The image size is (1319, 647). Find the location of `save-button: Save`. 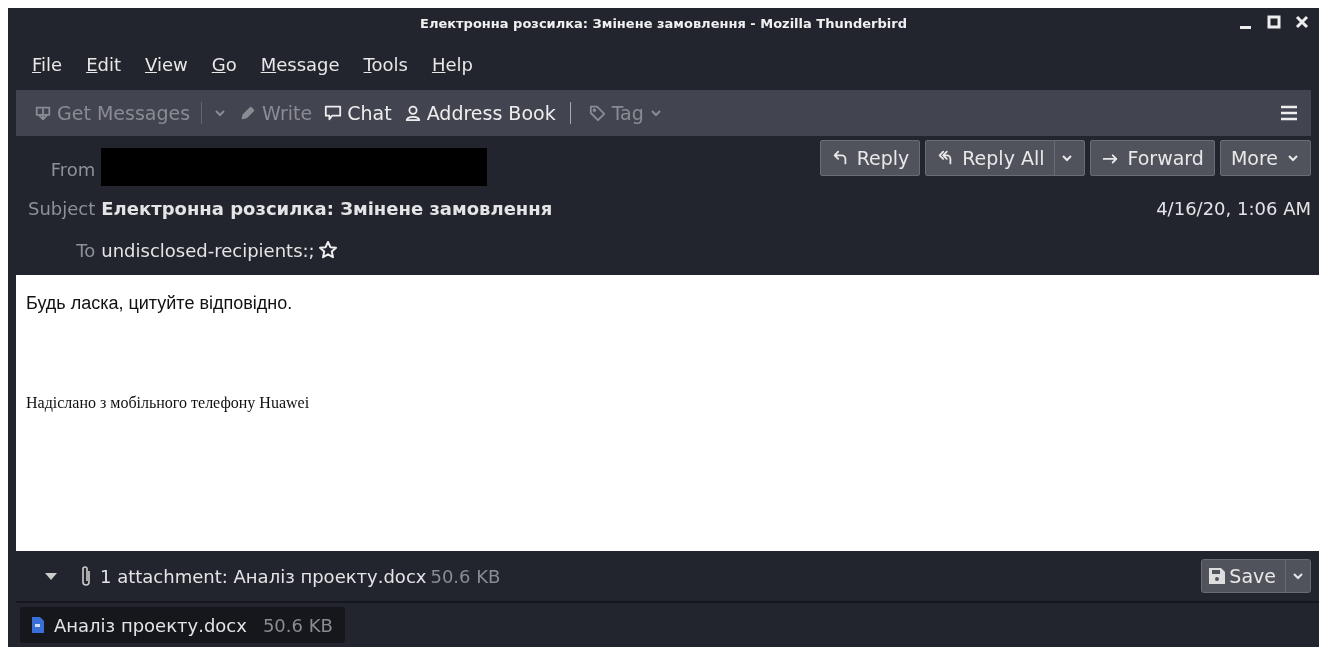

save-button: Save is located at coordinates (1256, 576).